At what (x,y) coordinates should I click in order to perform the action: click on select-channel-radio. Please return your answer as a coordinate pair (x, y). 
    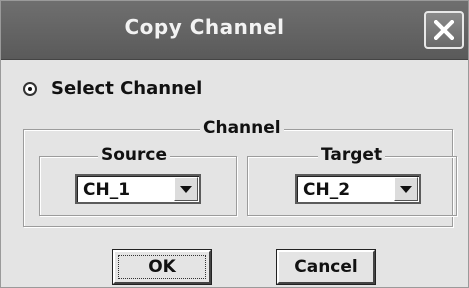
    Looking at the image, I should click on (30, 89).